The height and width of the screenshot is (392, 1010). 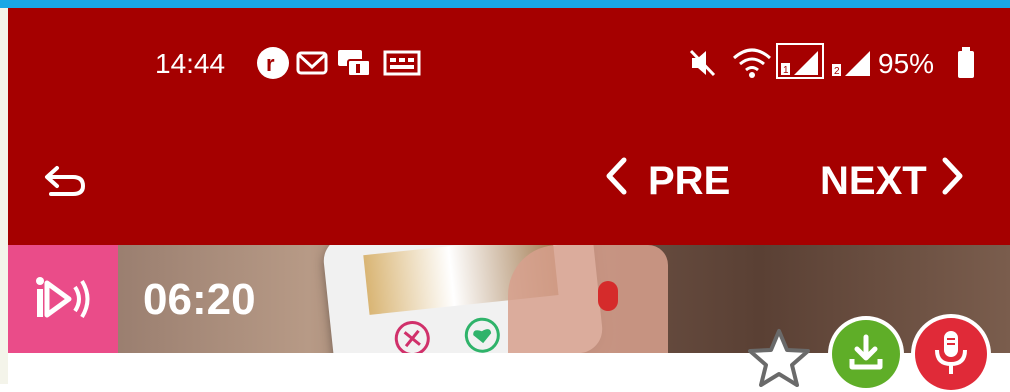 I want to click on download-button, so click(x=866, y=354).